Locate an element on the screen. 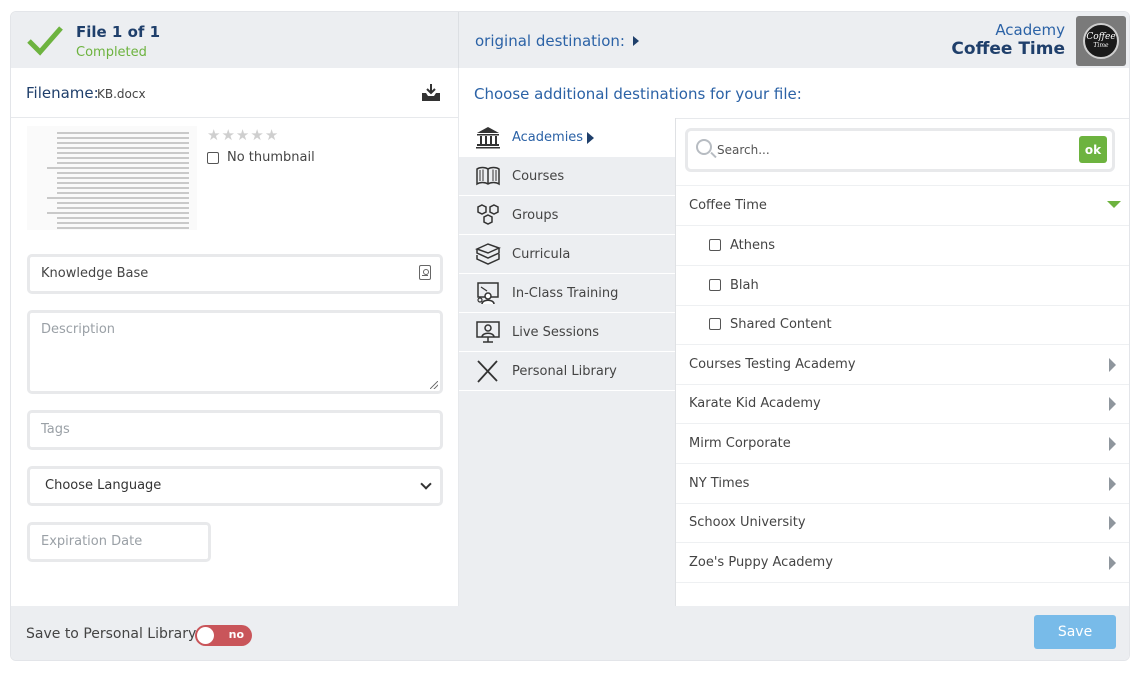 Image resolution: width=1139 pixels, height=677 pixels. nav-item-academies: Academies is located at coordinates (567, 137).